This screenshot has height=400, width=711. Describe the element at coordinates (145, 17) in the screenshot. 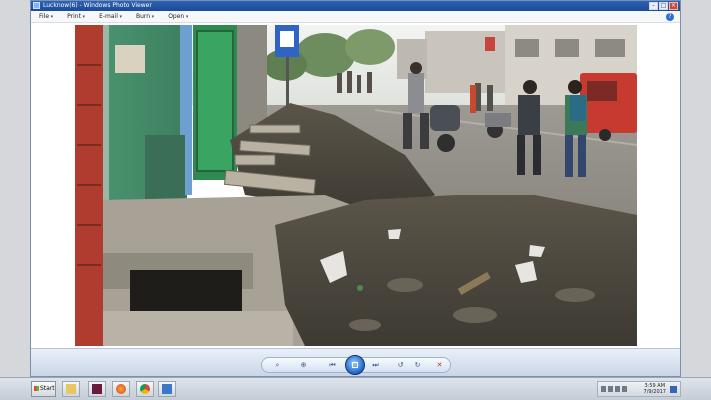

I see `menu-burn: Burn` at that location.